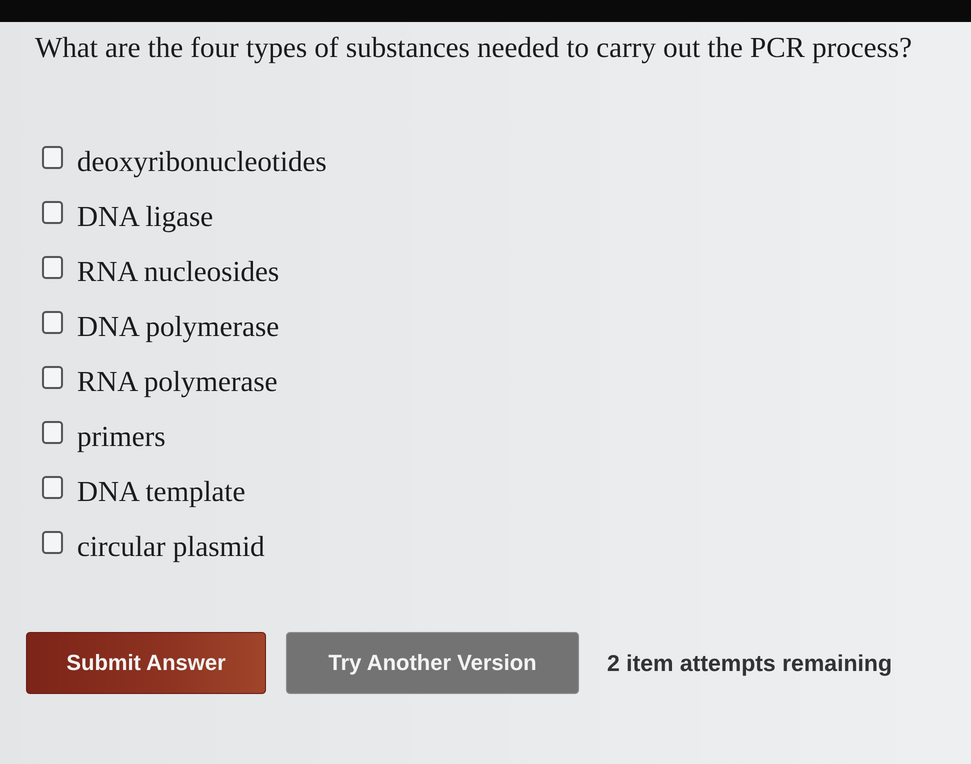 The height and width of the screenshot is (764, 971). I want to click on retry-button: Try Another Version, so click(432, 663).